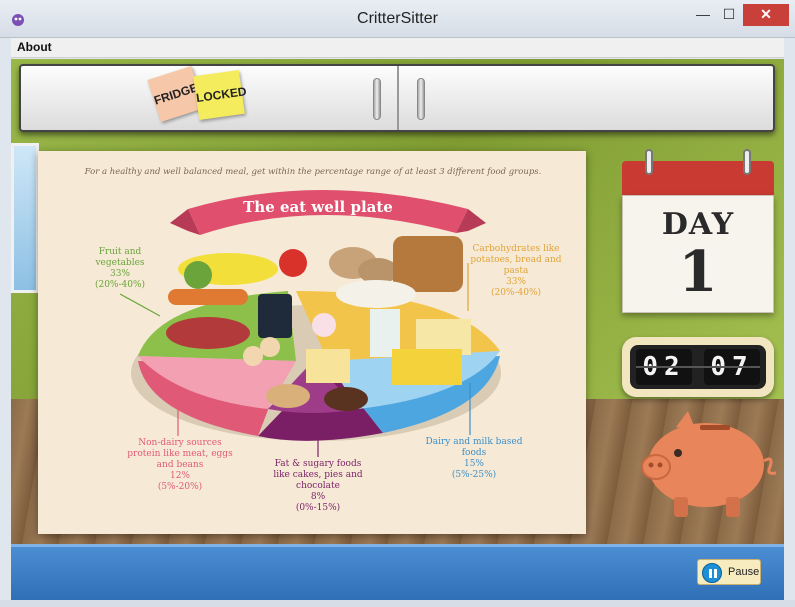  I want to click on day-calendar: DAY 1, so click(692, 230).